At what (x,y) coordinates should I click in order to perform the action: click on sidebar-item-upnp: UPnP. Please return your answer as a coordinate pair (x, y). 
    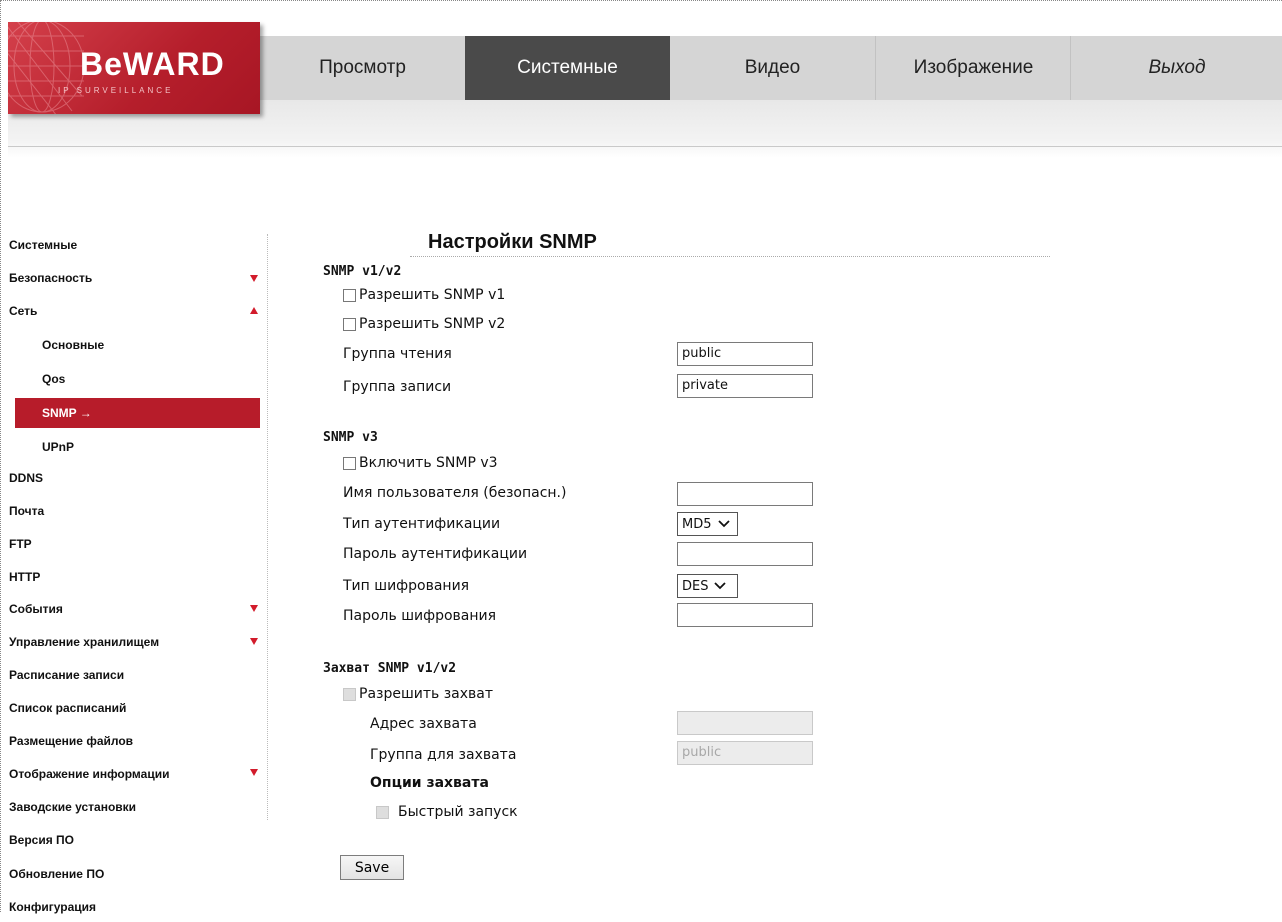
    Looking at the image, I should click on (58, 447).